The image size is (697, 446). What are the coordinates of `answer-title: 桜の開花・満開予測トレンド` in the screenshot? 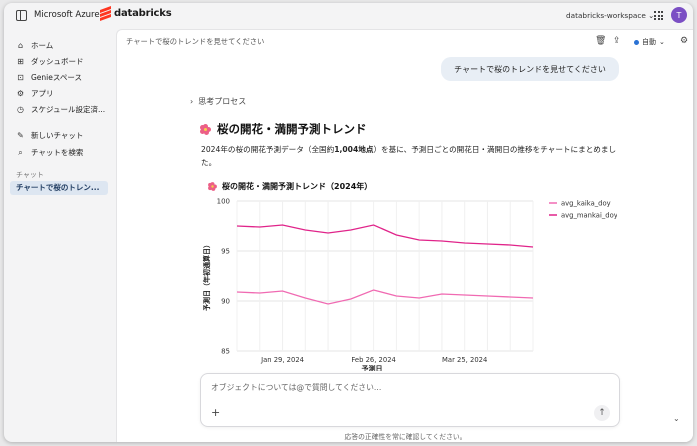 It's located at (283, 129).